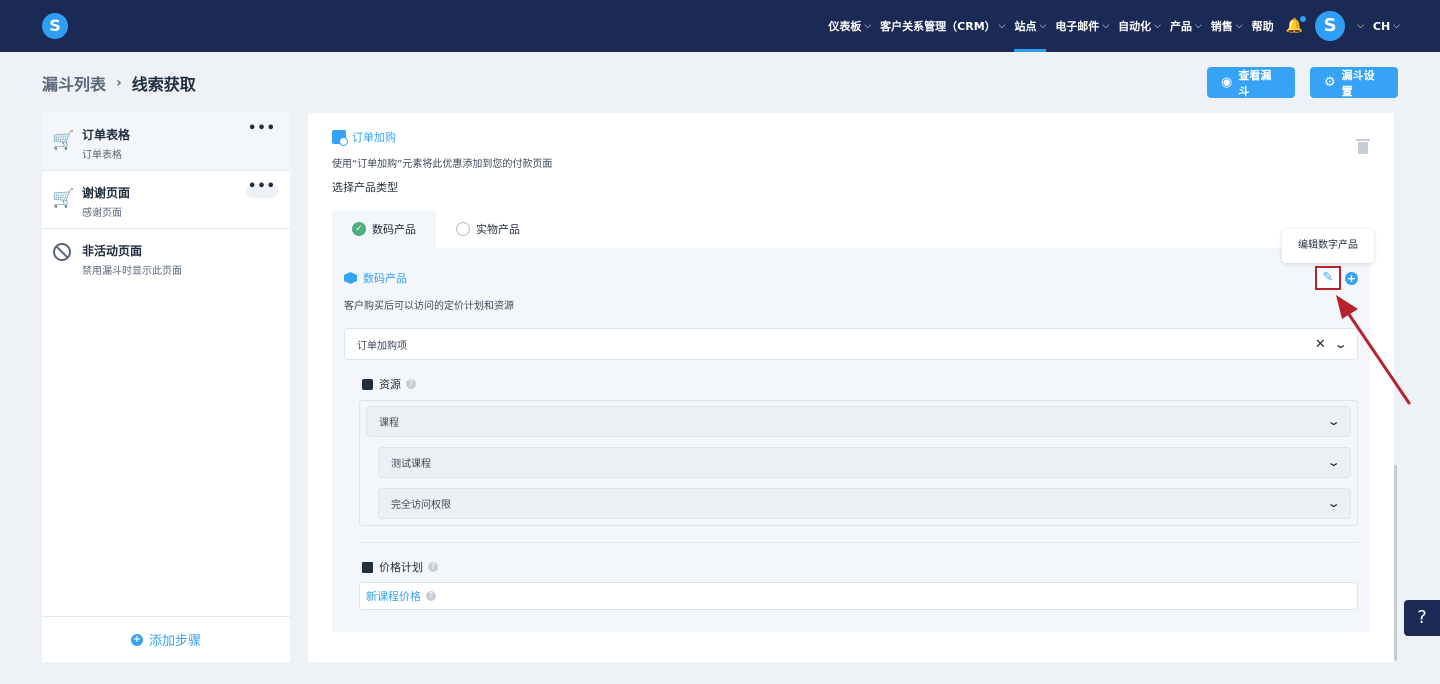 The width and height of the screenshot is (1440, 684). I want to click on funnel-settings-button: ⚙ 漏斗设置, so click(1354, 82).